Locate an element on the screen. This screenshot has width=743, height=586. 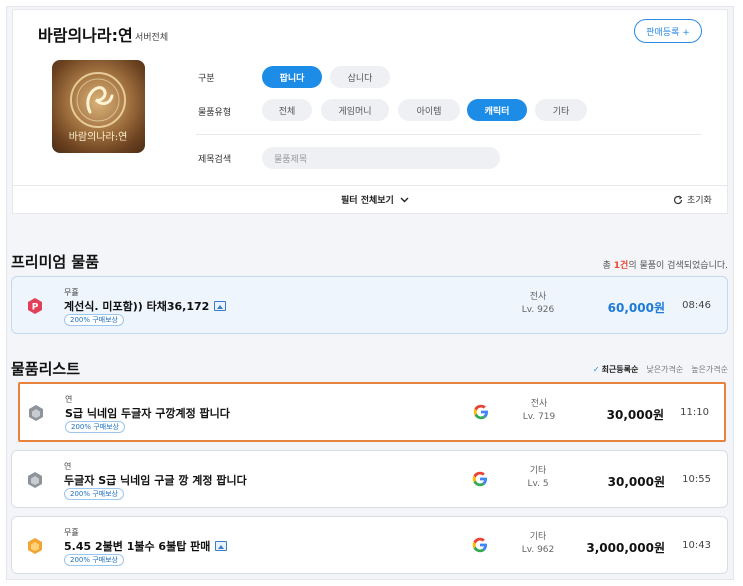
category-option-all: 전체 is located at coordinates (287, 110).